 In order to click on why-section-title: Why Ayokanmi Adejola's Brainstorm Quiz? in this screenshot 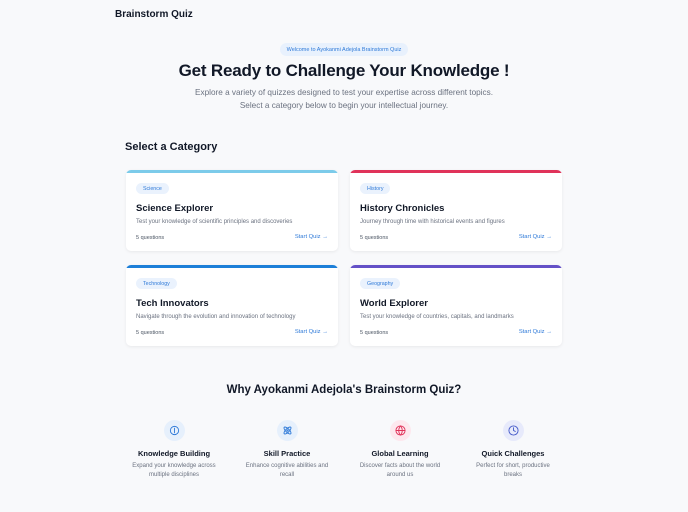, I will do `click(344, 390)`.